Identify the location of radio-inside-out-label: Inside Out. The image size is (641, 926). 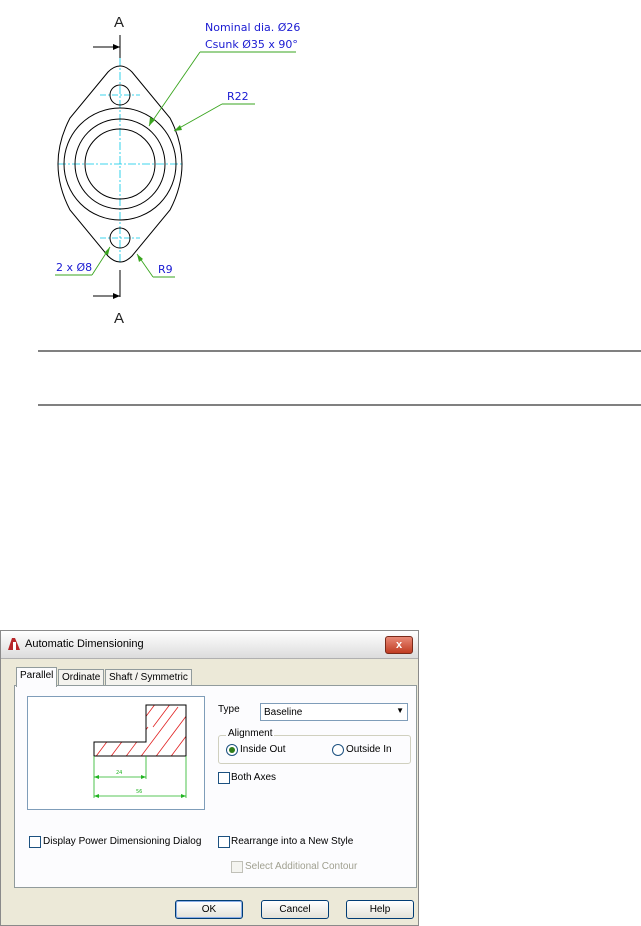
(263, 749).